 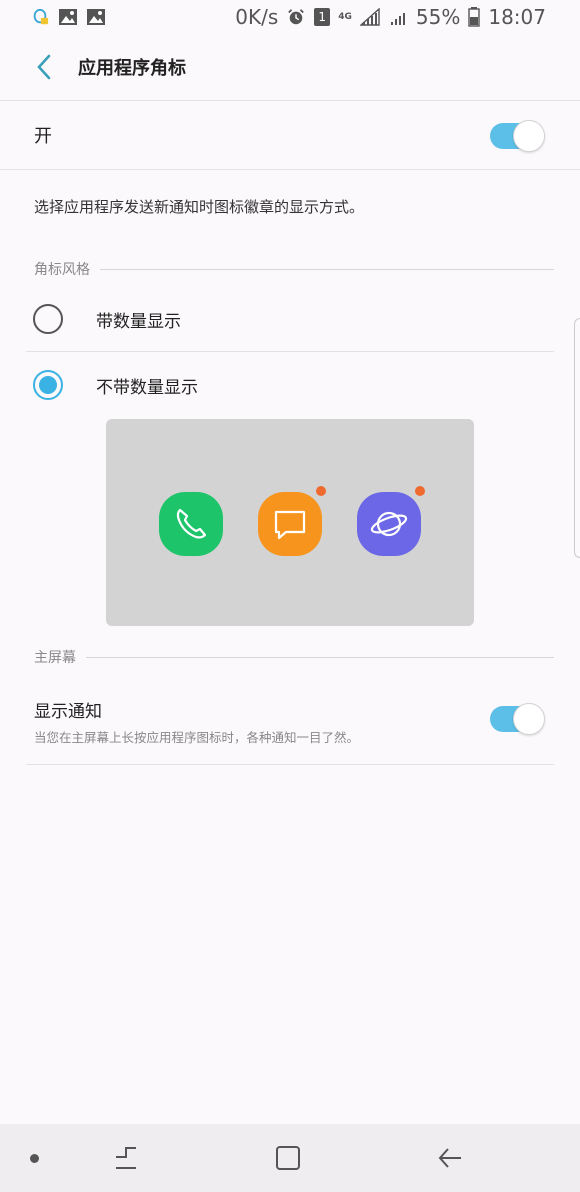 I want to click on sim-icon: 1, so click(x=322, y=17).